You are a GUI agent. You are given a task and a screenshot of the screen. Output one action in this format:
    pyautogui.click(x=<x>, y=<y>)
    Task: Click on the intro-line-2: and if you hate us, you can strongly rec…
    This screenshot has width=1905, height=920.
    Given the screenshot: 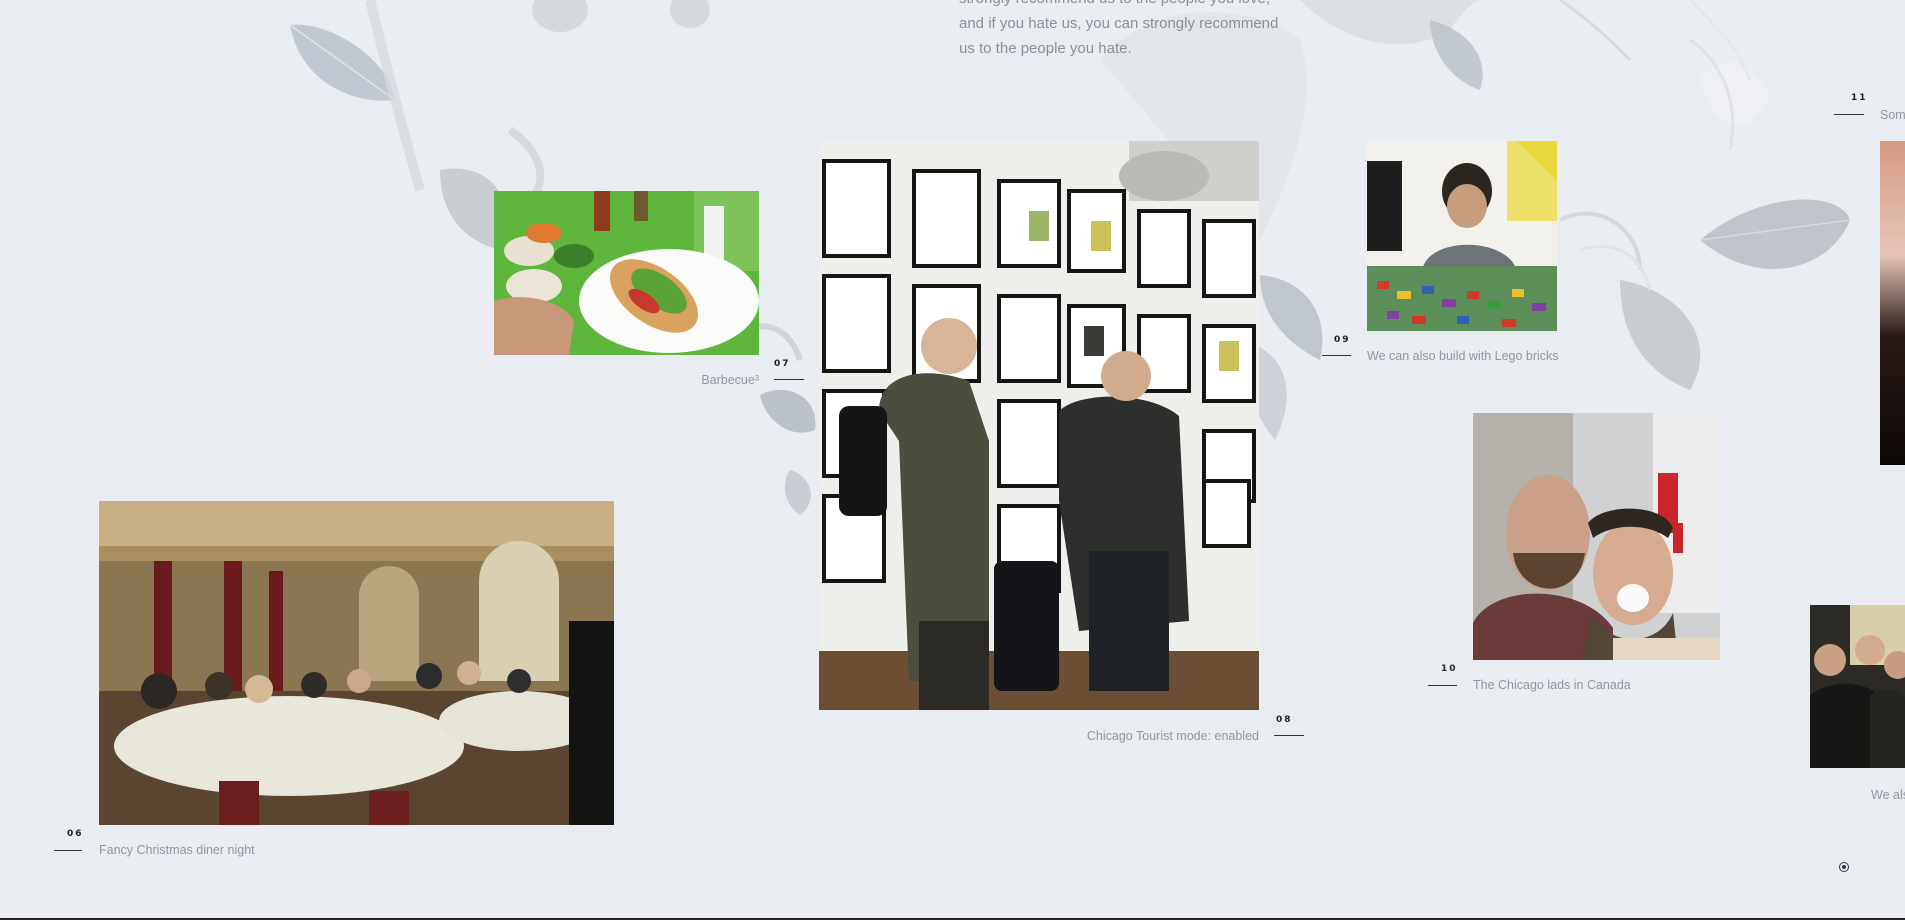 What is the action you would take?
    pyautogui.click(x=1119, y=23)
    